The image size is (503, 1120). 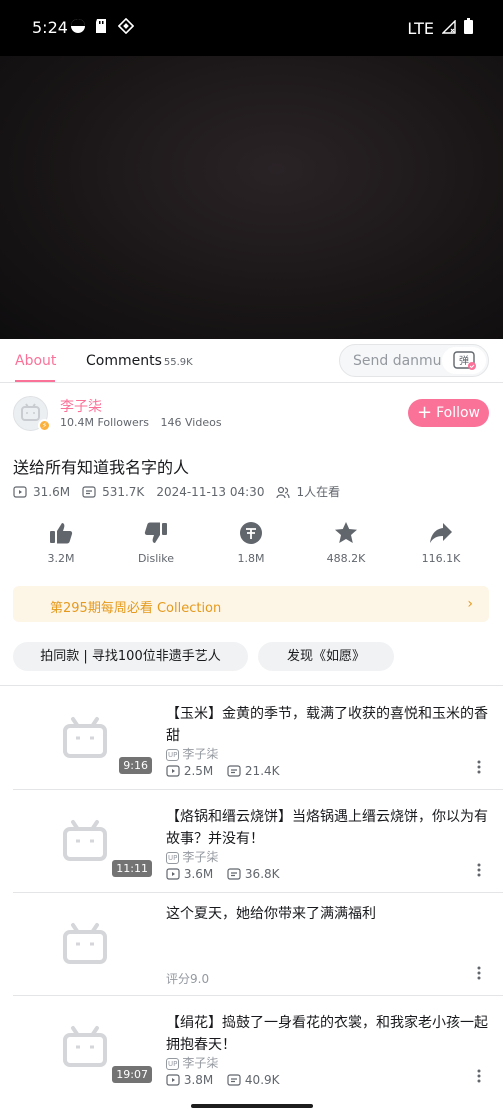 I want to click on signal-icon, so click(x=448, y=28).